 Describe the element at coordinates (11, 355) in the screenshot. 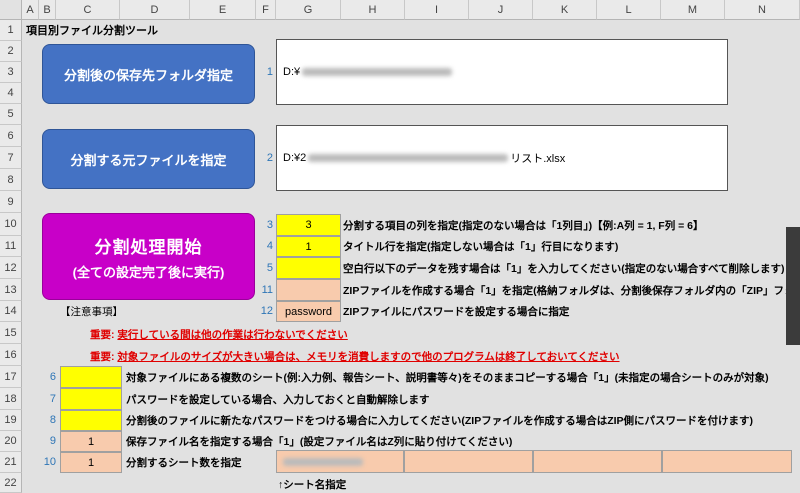

I see `row-header-16: 16` at that location.